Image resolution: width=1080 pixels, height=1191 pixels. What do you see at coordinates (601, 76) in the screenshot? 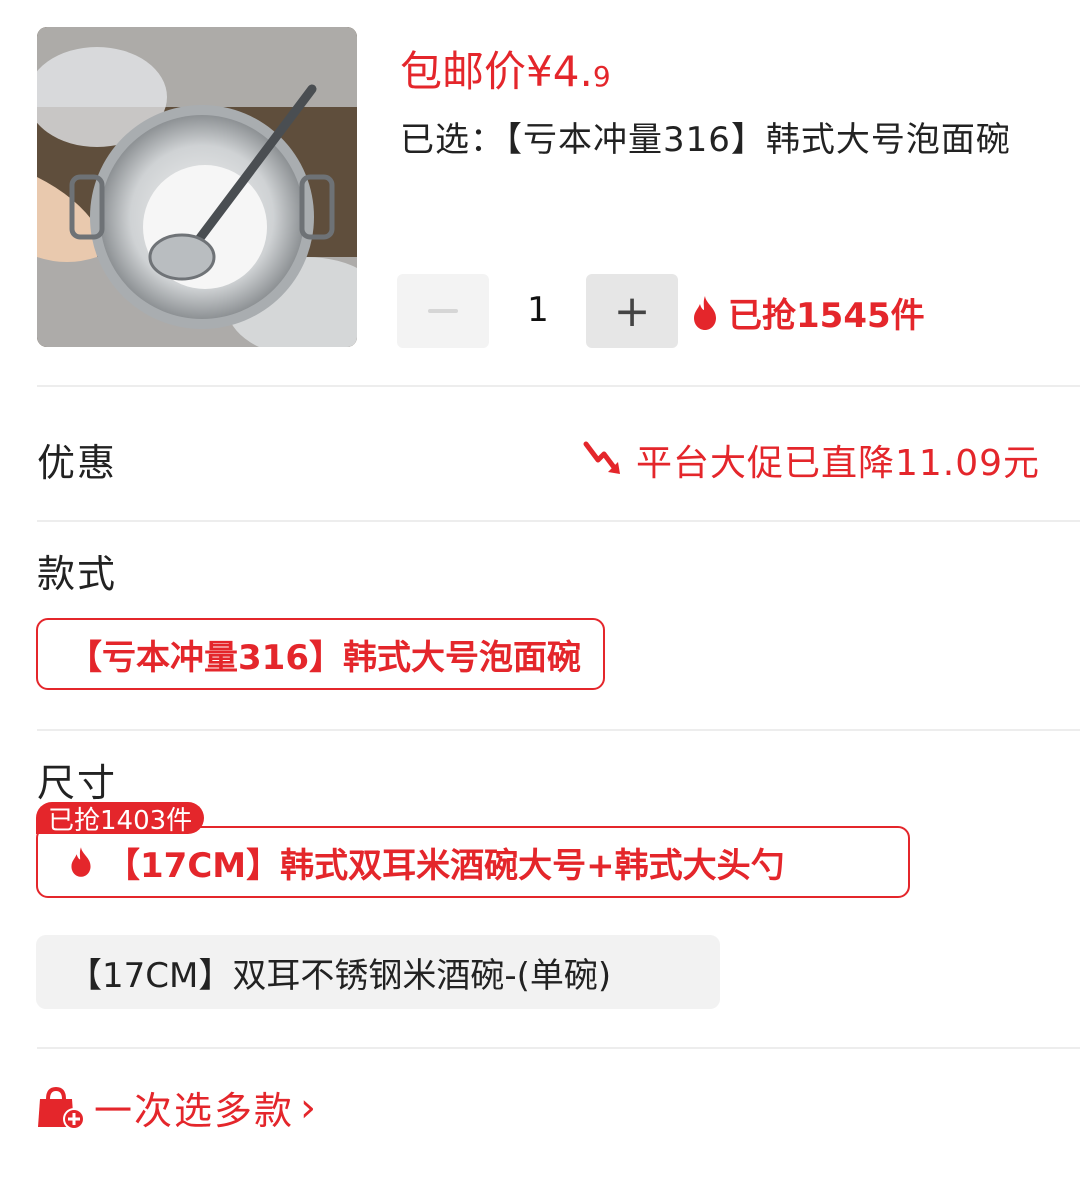
I see `price-decimal: 9` at bounding box center [601, 76].